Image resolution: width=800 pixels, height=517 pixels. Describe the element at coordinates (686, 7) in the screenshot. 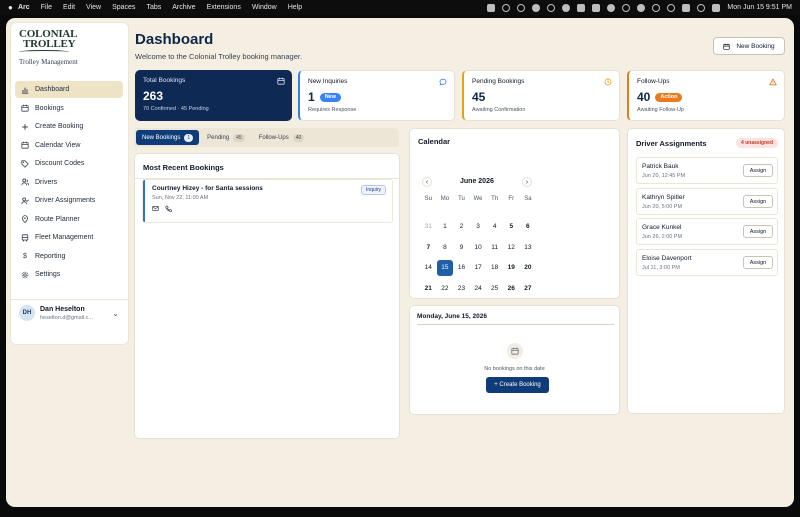

I see `battery-icon` at that location.